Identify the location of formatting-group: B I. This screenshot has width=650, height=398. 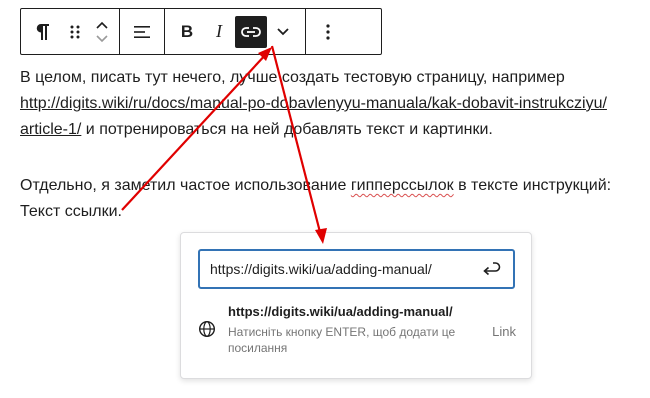
(235, 31).